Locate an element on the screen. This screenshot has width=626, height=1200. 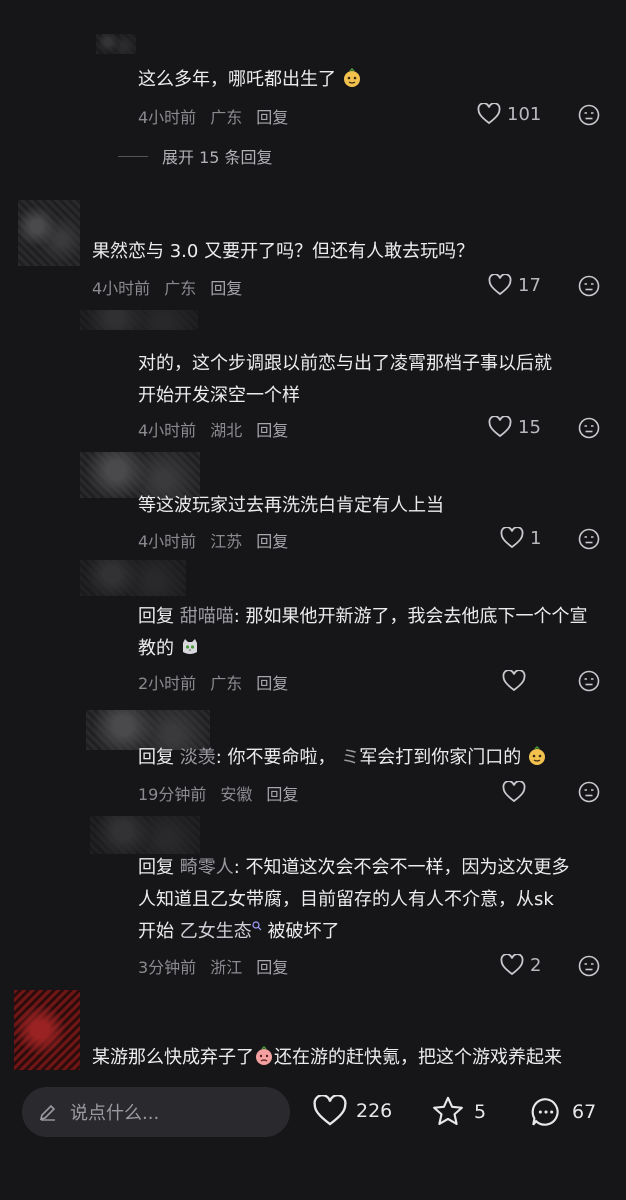
comment-text: 回复 甜喵喵: 那如果他开新游了，我会去他底下一个个宣 教的 is located at coordinates (363, 632).